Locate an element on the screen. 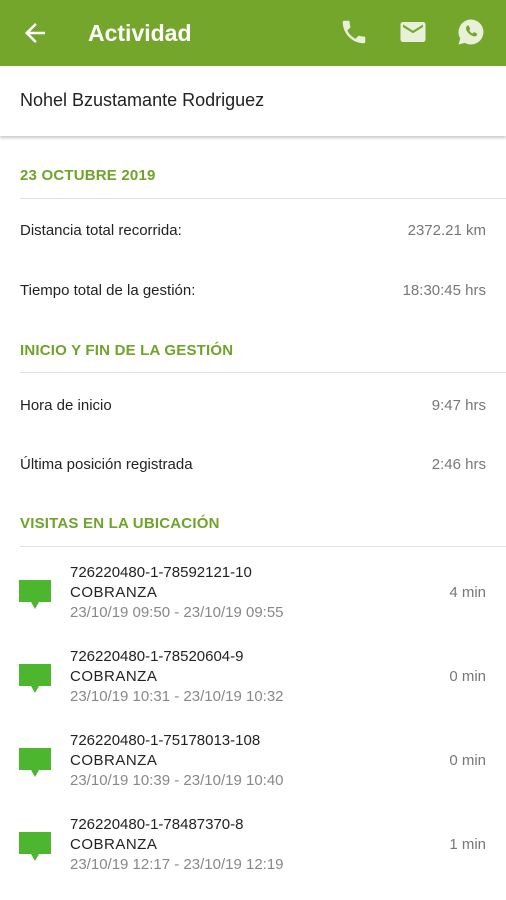  last-position-value: 2:46 hrs is located at coordinates (458, 464).